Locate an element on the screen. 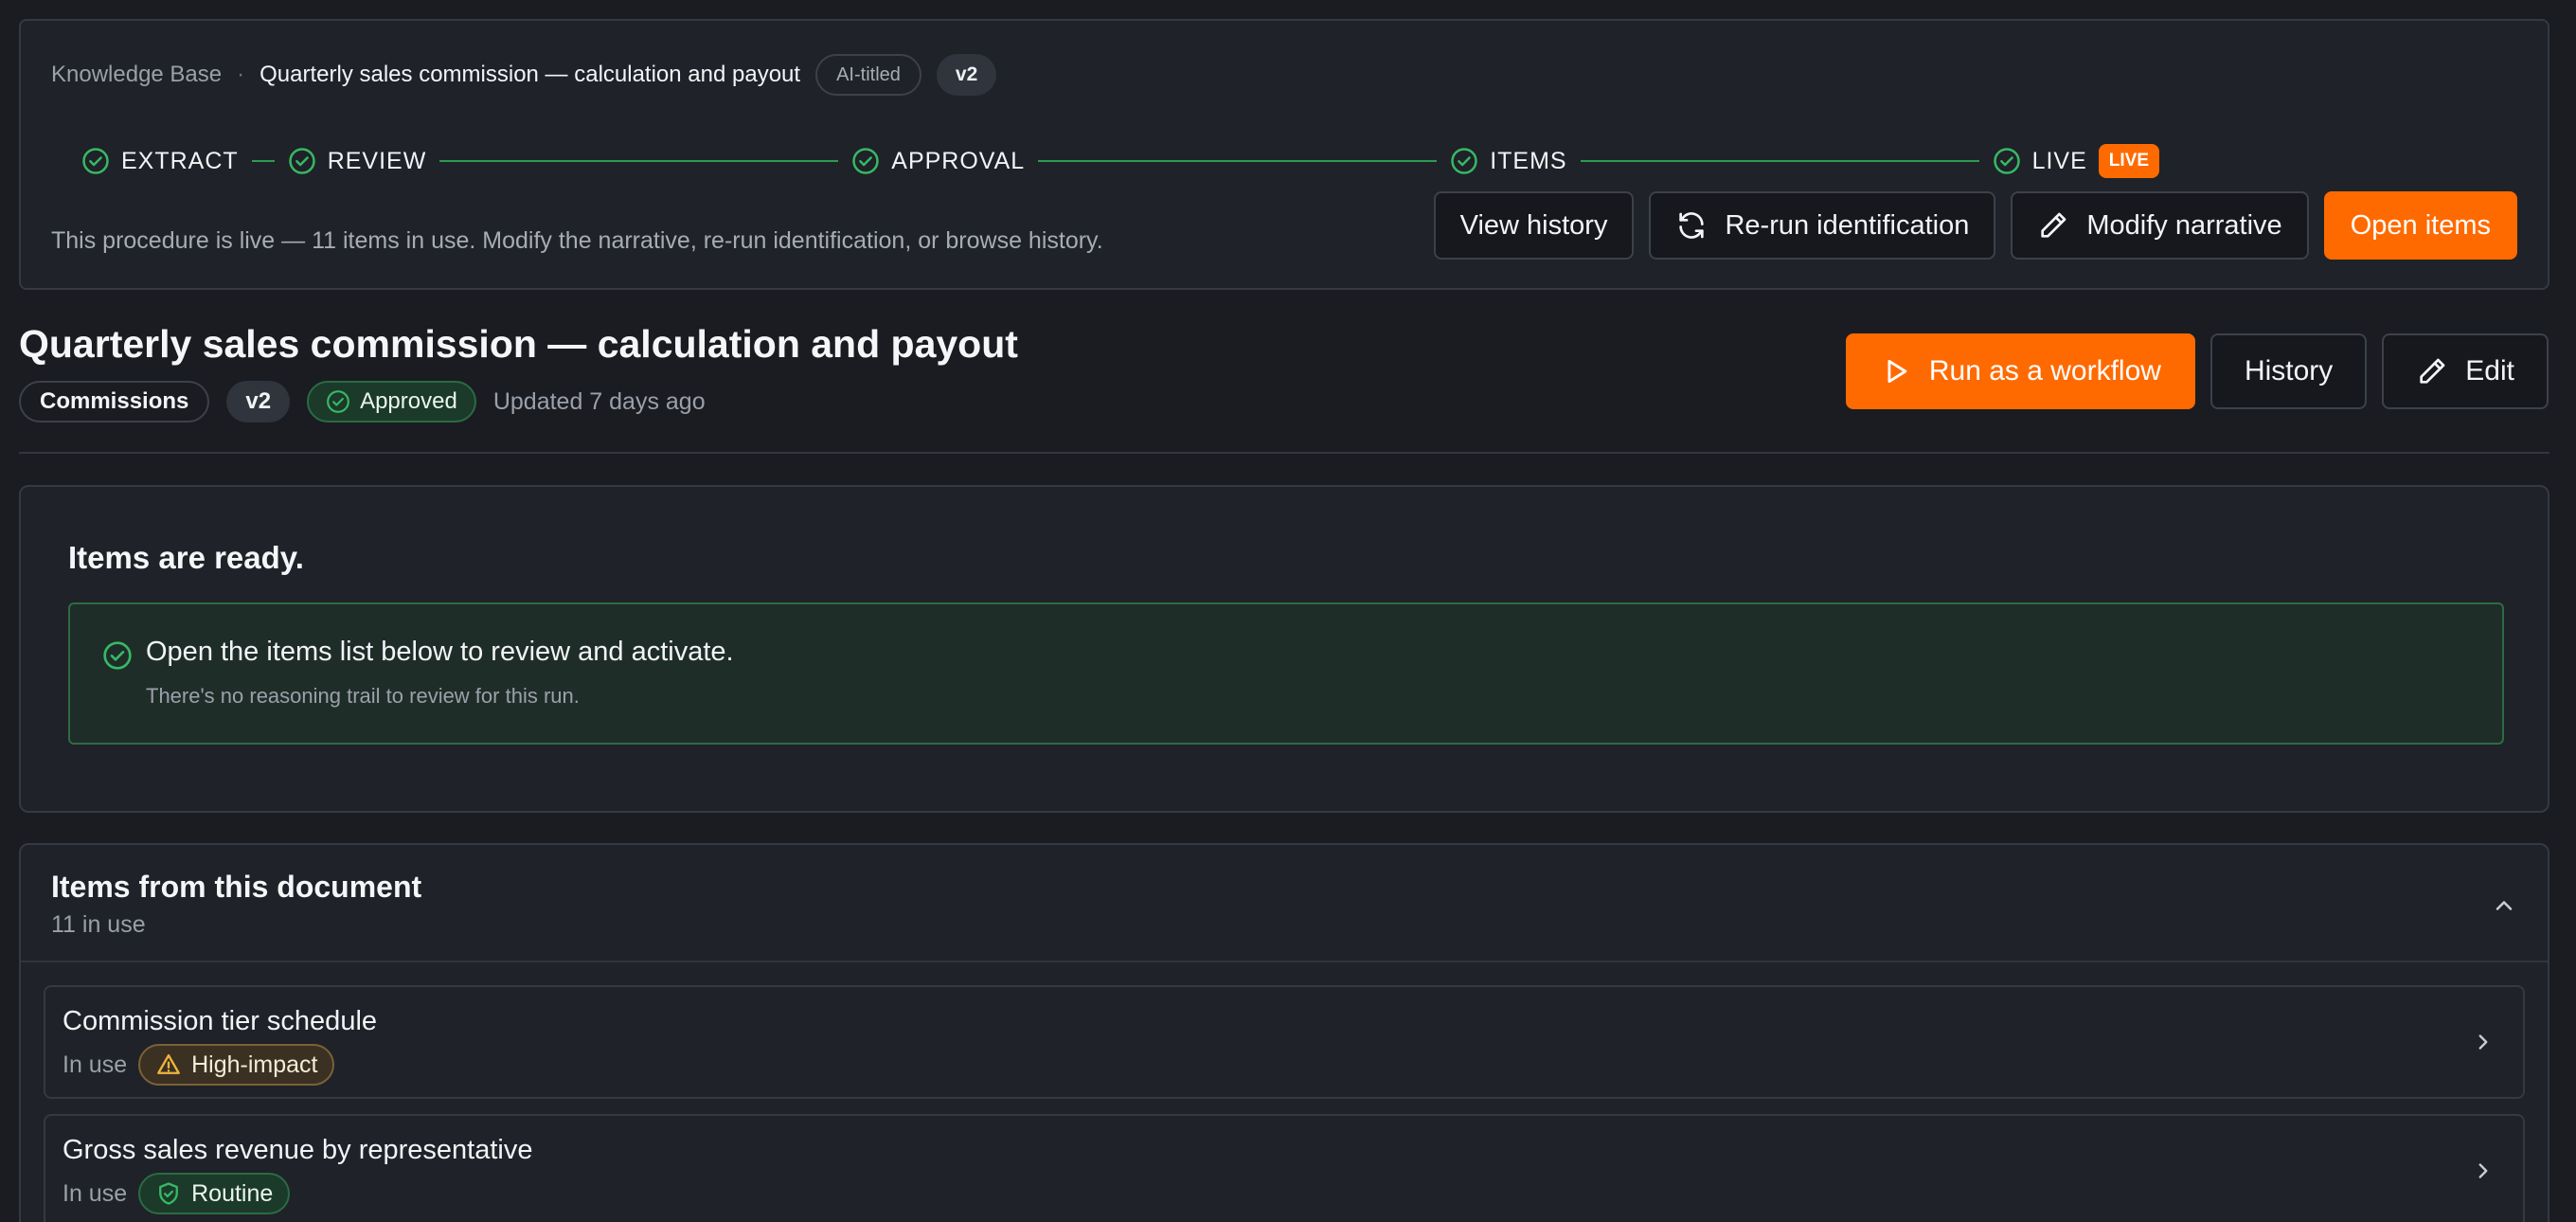  items-count: 11 in use is located at coordinates (98, 924).